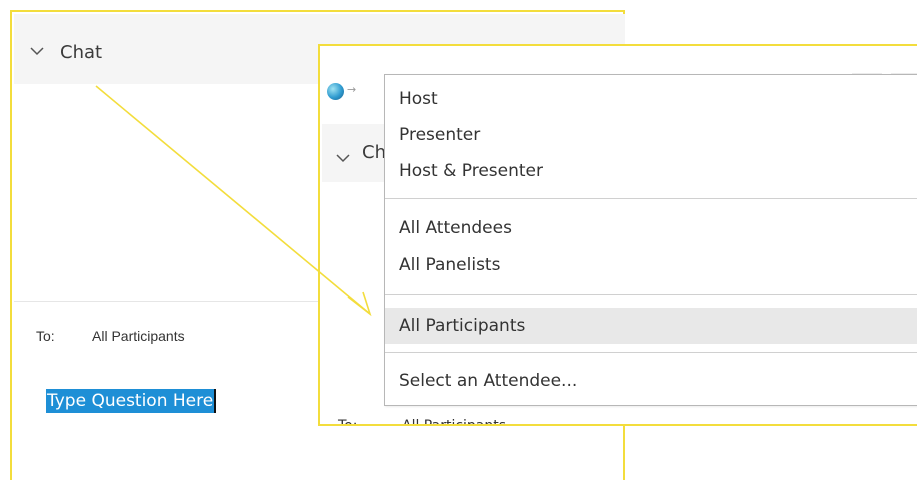 The height and width of the screenshot is (480, 917). Describe the element at coordinates (651, 228) in the screenshot. I see `menu-item-all-attendees: All Attendees` at that location.